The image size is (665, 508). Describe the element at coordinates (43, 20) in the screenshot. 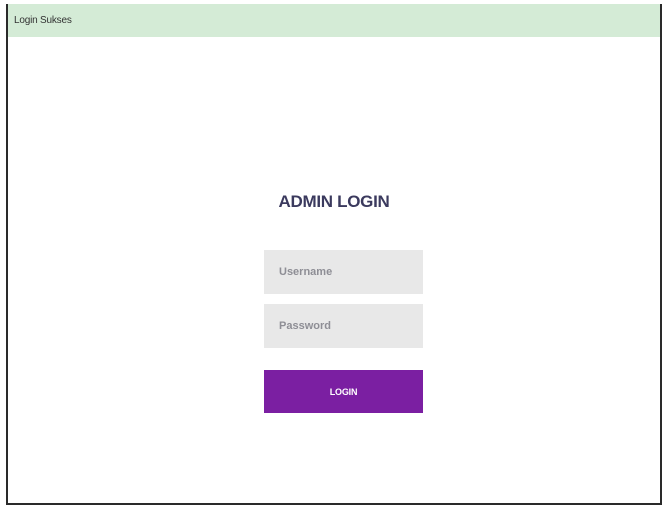

I see `alert-message: Login Sukses` at that location.